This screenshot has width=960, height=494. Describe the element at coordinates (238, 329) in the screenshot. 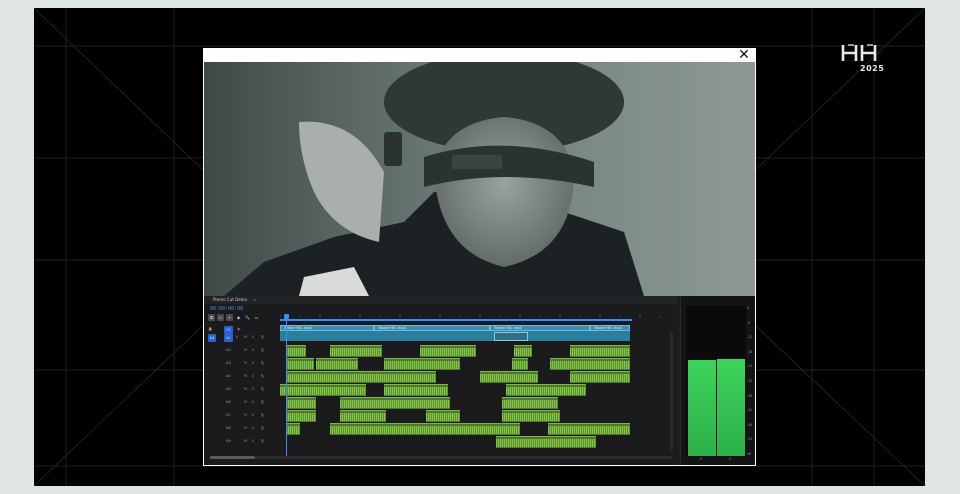

I see `eye-icon: ◉` at that location.